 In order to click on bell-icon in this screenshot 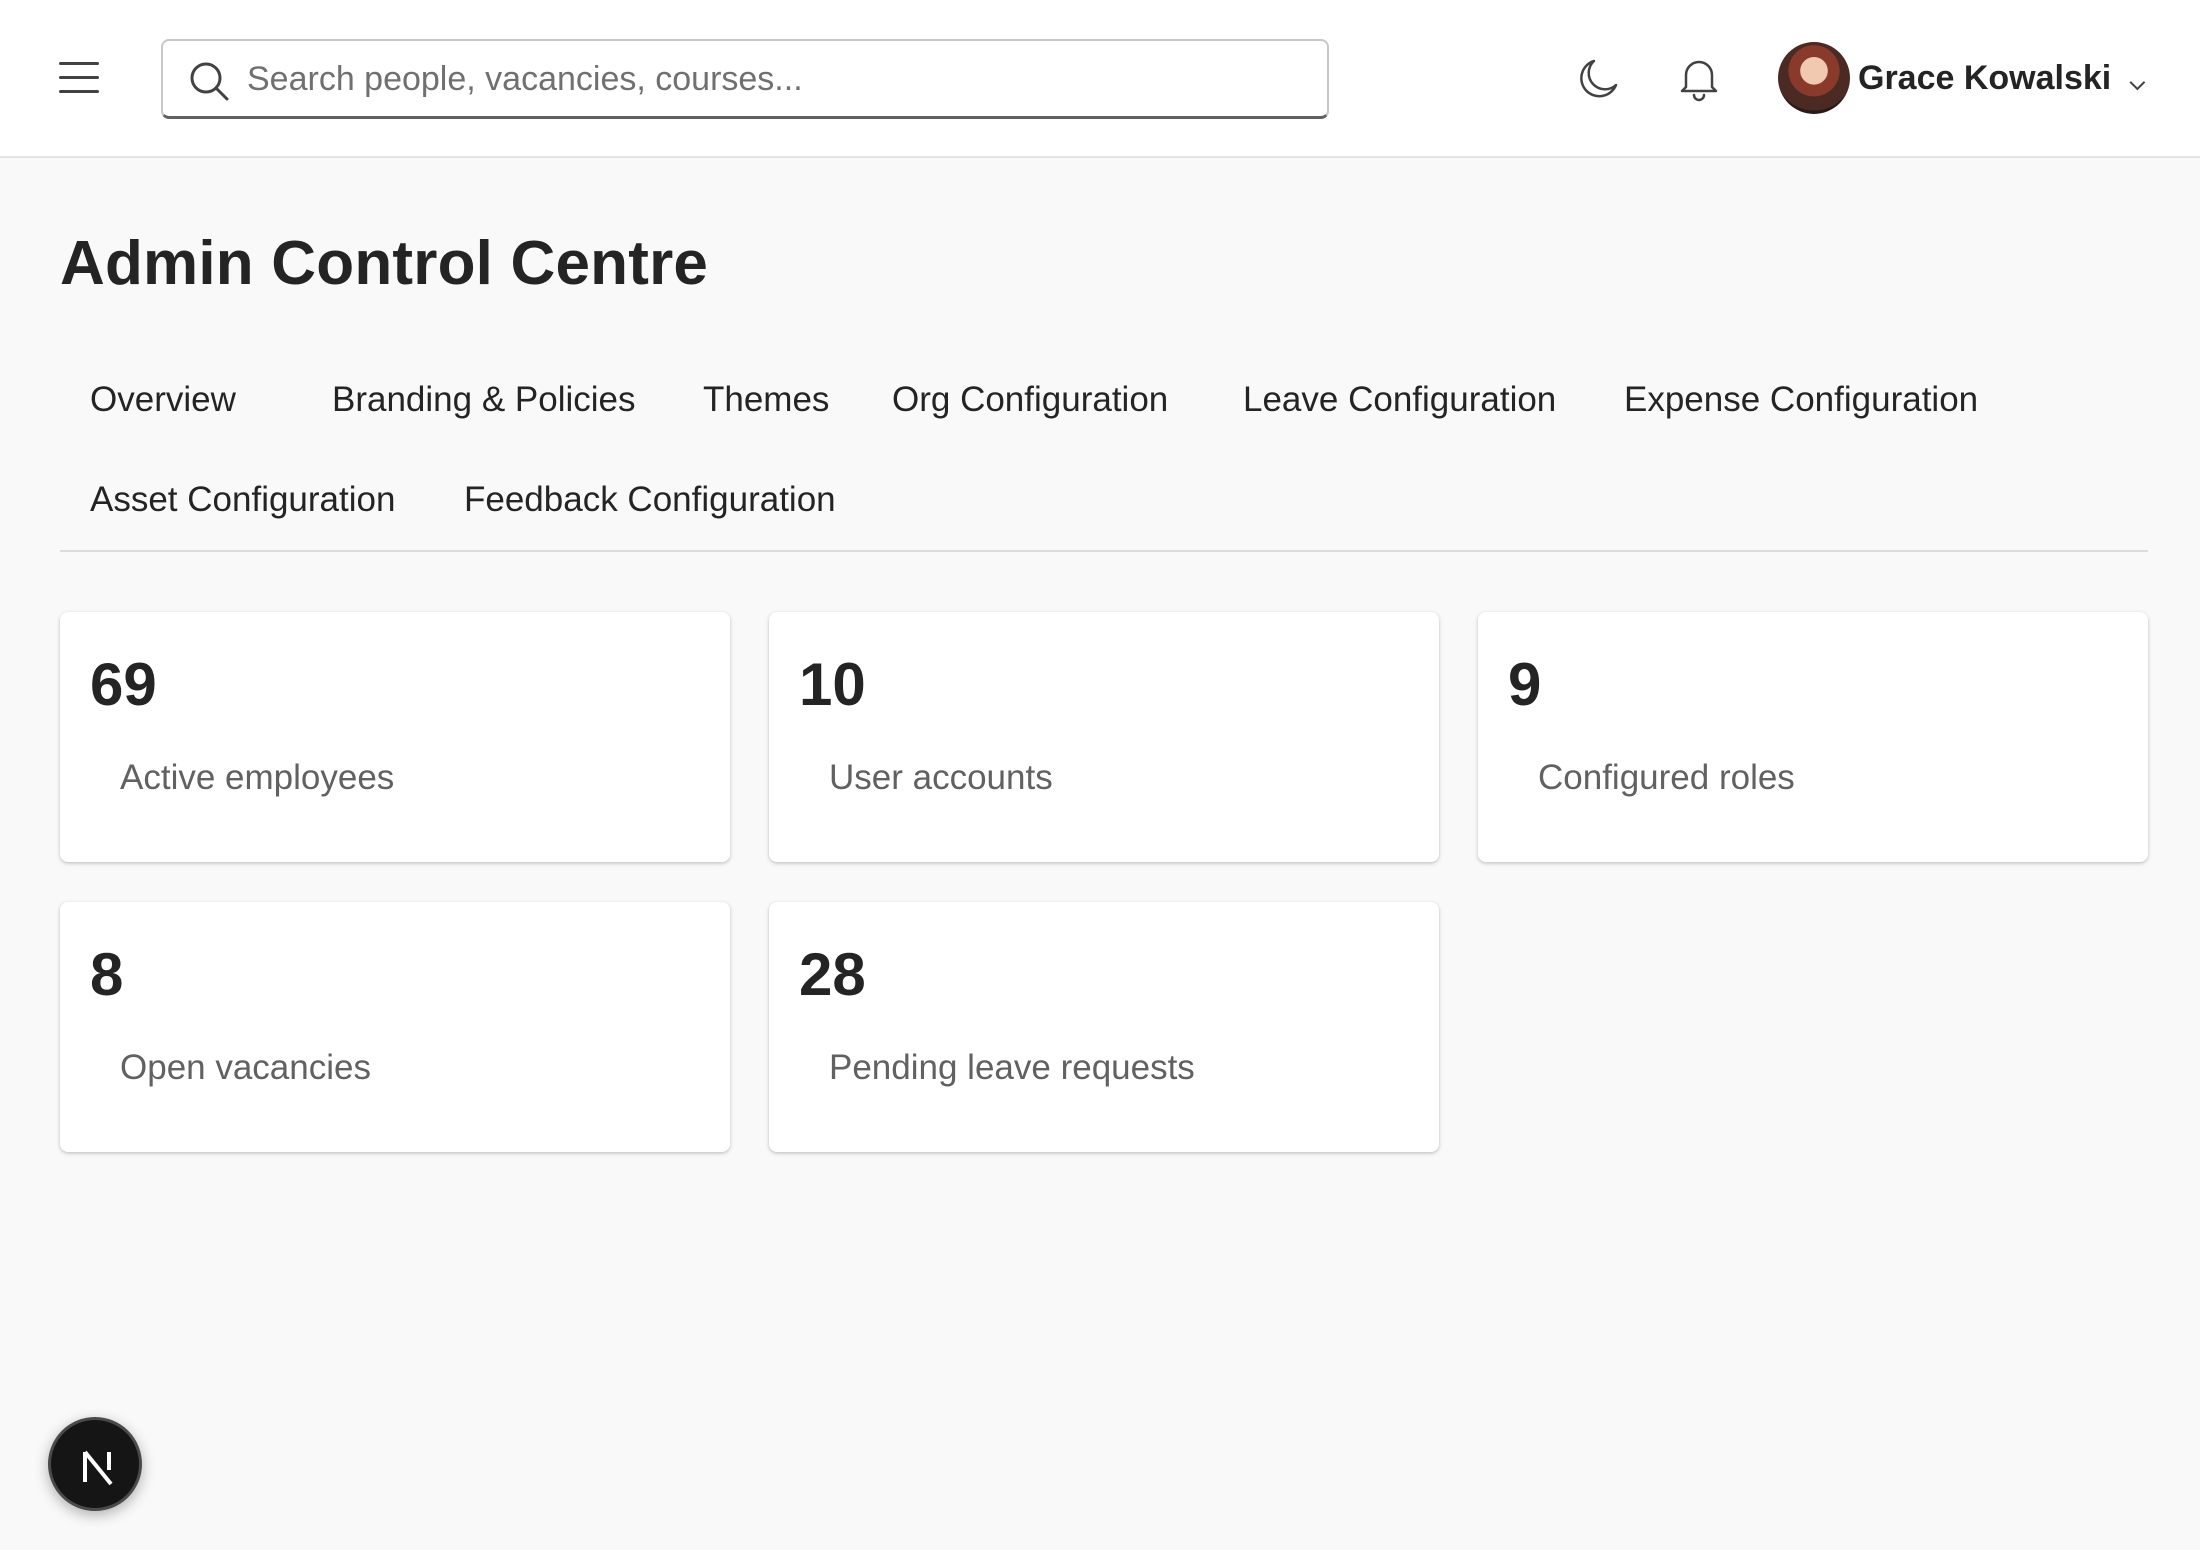, I will do `click(1699, 78)`.